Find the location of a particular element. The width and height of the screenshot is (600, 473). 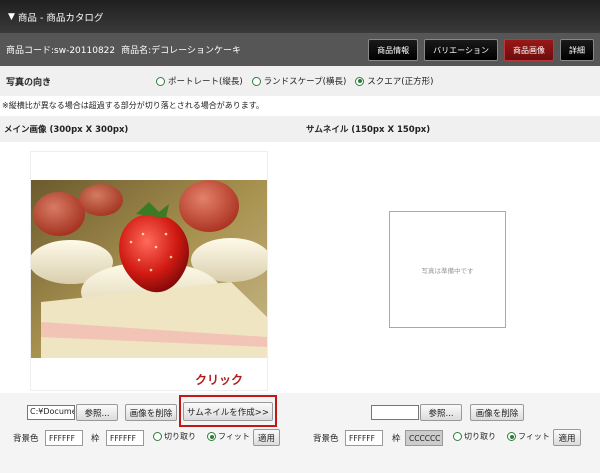

thumb-radio-crop: 切り取り is located at coordinates (474, 436).